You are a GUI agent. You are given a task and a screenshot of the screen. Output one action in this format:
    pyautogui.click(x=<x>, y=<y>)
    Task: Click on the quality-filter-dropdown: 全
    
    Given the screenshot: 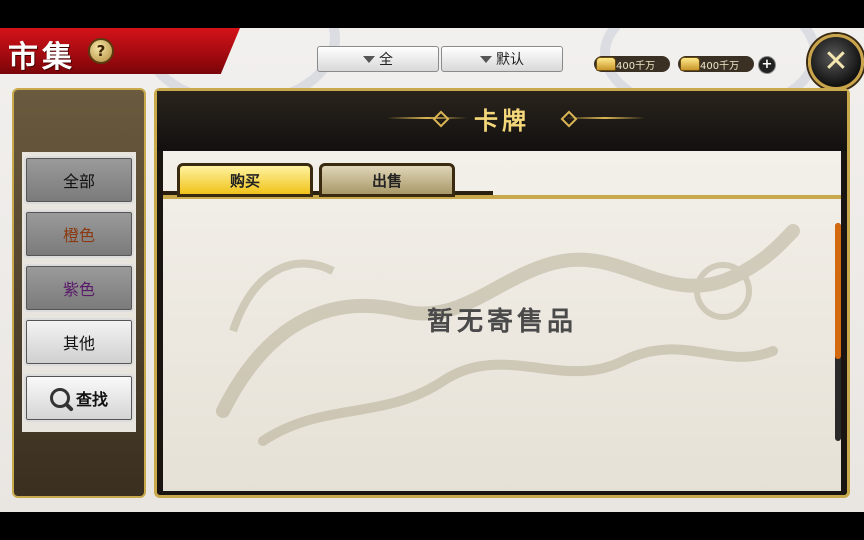 What is the action you would take?
    pyautogui.click(x=378, y=59)
    